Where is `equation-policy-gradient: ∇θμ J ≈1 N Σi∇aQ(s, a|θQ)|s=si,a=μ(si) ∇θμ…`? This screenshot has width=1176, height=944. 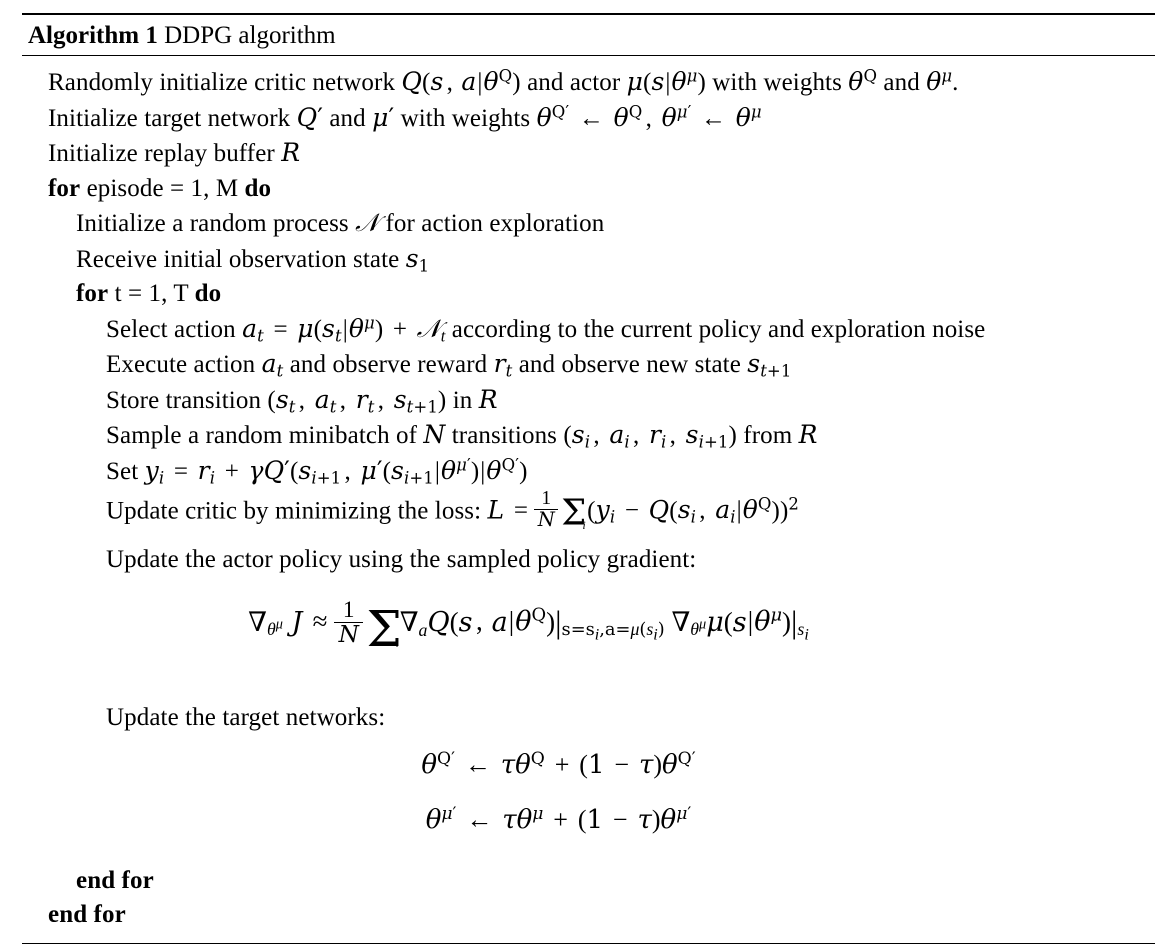
equation-policy-gradient: ∇θμ J ≈1 N Σi∇aQ(s, a|θQ)|s=si,a=μ(si) ∇θμ… is located at coordinates (528, 627).